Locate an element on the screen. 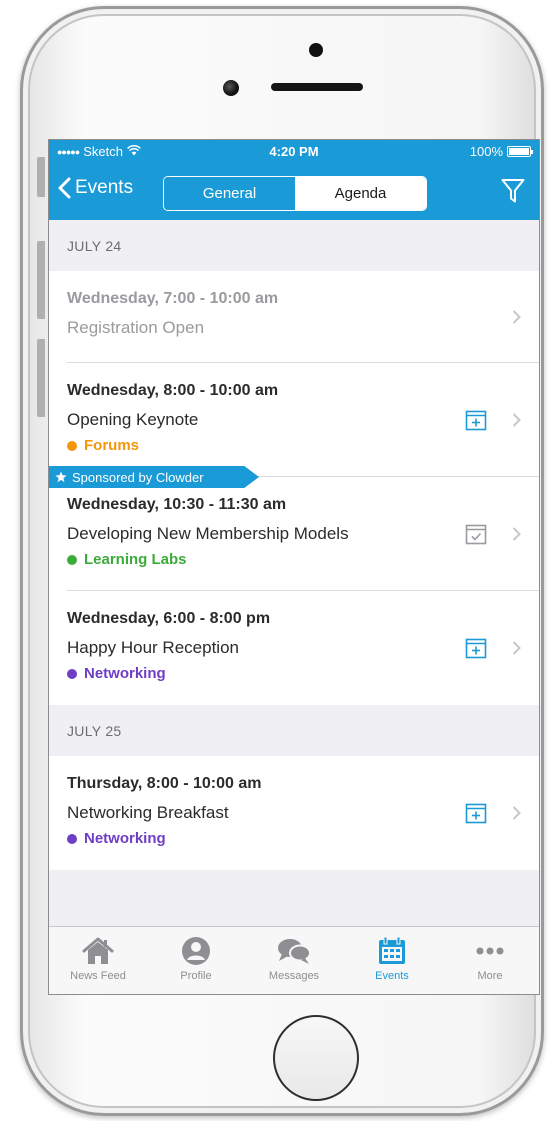  tab-messages: Messages is located at coordinates (294, 960).